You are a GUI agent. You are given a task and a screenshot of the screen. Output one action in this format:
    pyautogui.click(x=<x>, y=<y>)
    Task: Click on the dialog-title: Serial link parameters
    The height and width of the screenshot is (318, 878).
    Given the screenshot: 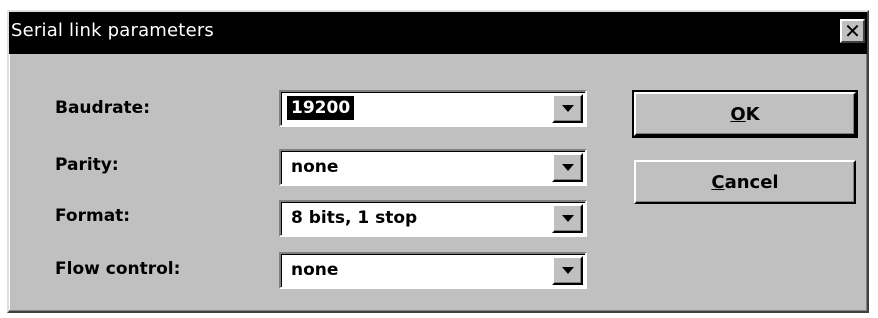 What is the action you would take?
    pyautogui.click(x=113, y=30)
    